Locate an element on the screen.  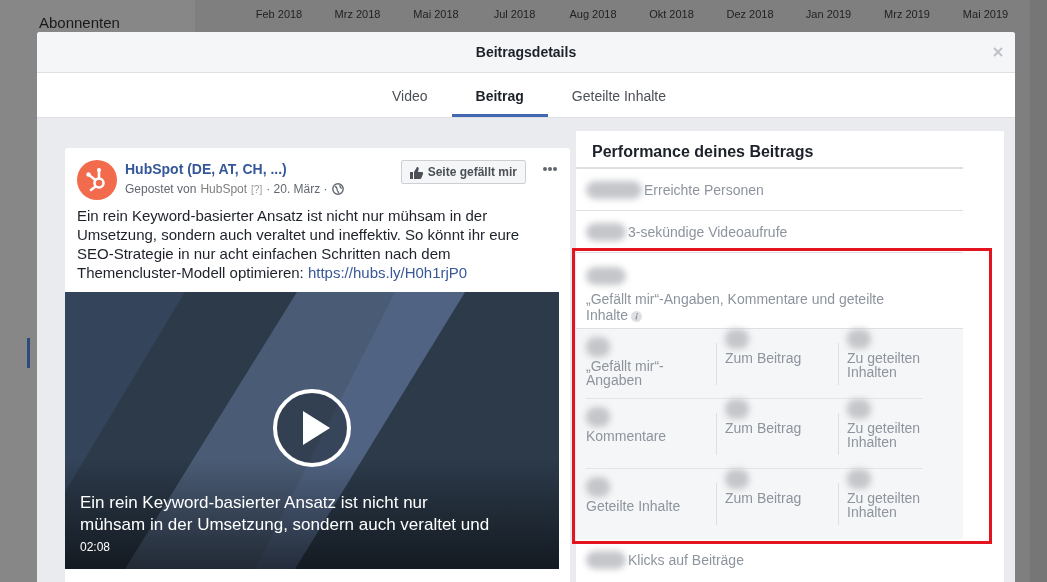
axis-label: Jan 2019 is located at coordinates (828, 15).